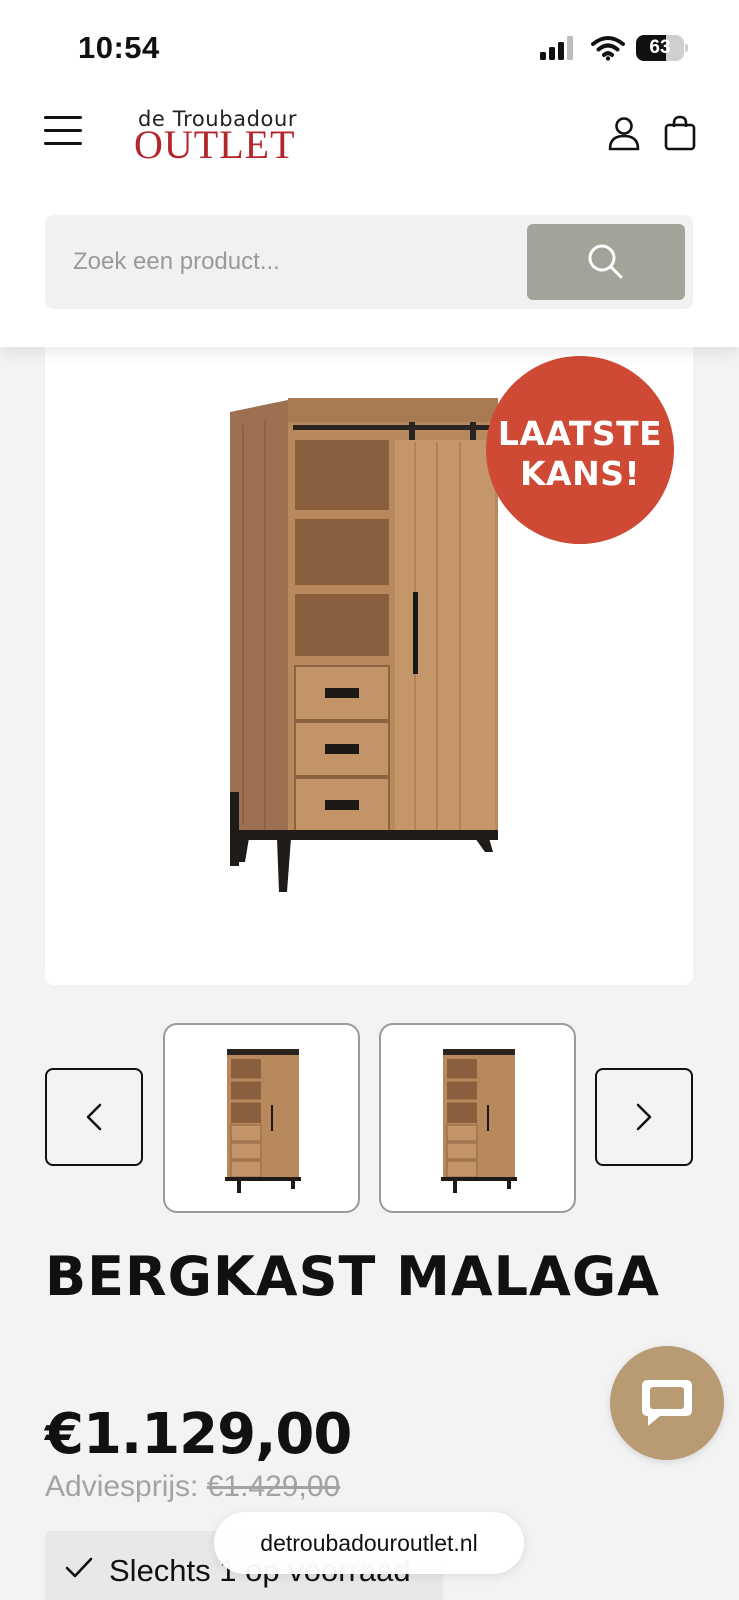 This screenshot has height=1600, width=739. I want to click on battery-icon: 63, so click(662, 48).